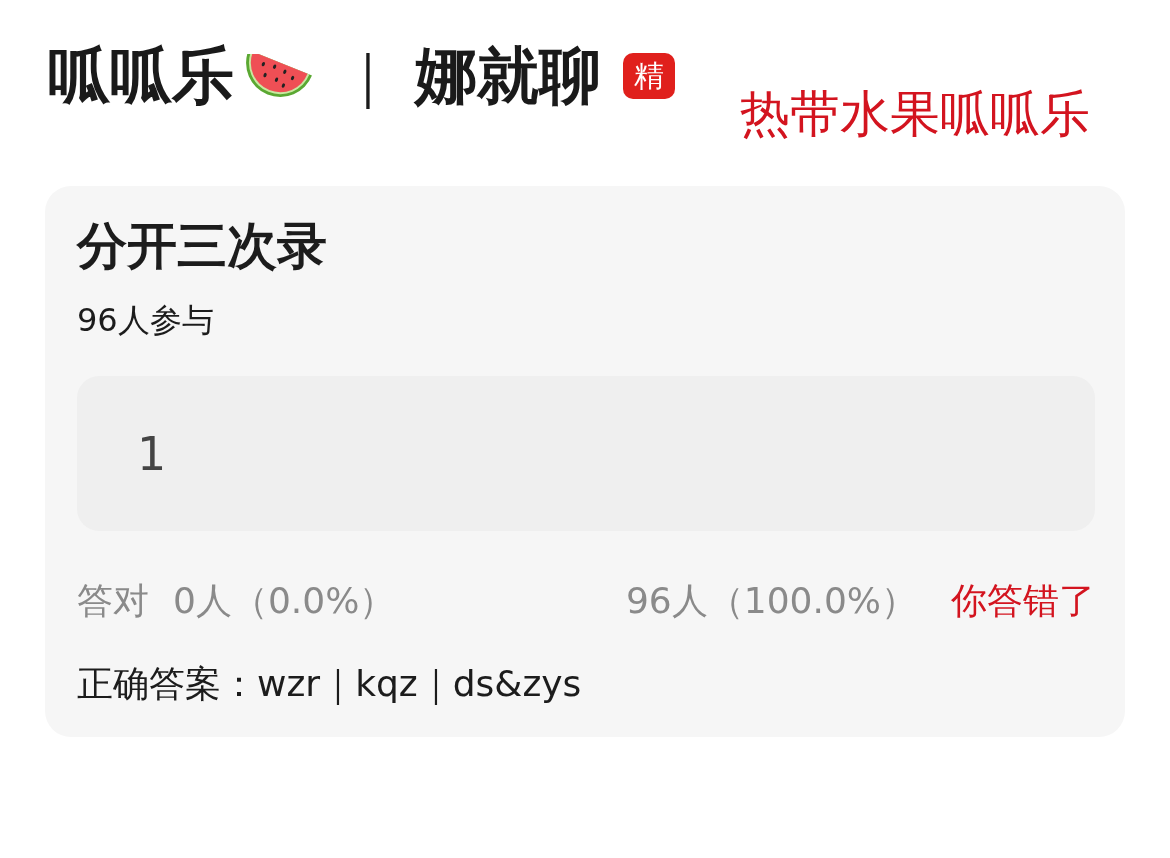 The height and width of the screenshot is (858, 1170). Describe the element at coordinates (508, 76) in the screenshot. I see `channel-name: 娜就聊` at that location.